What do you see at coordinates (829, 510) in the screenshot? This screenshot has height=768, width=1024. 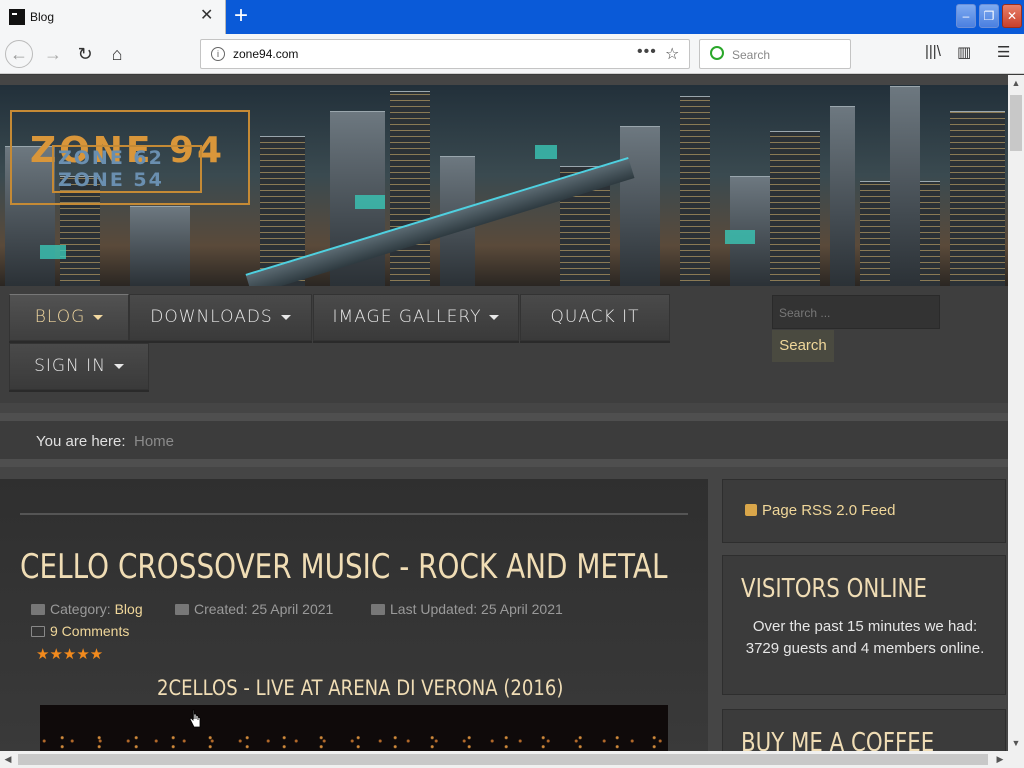 I see `rss-label: Page RSS 2.0 Feed` at bounding box center [829, 510].